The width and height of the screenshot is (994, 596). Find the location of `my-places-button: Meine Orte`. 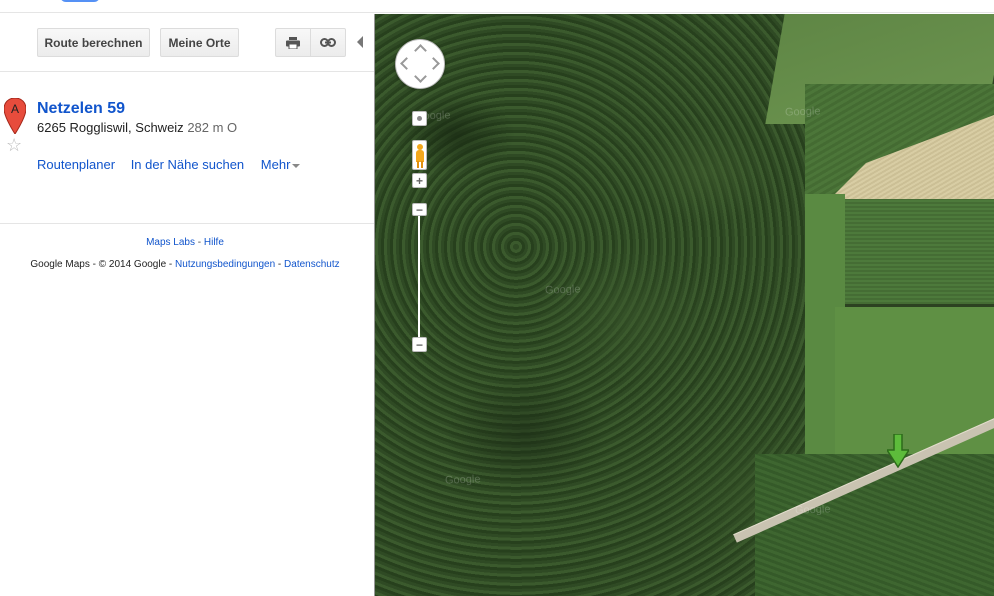

my-places-button: Meine Orte is located at coordinates (199, 42).